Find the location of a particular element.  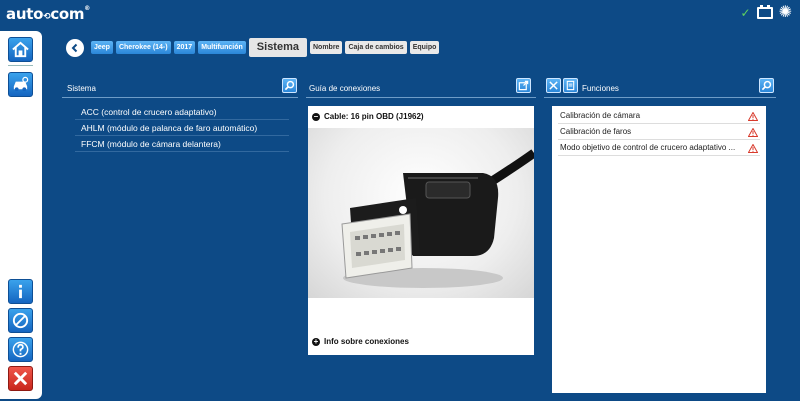

function-label: Calibración de faros is located at coordinates (596, 131).